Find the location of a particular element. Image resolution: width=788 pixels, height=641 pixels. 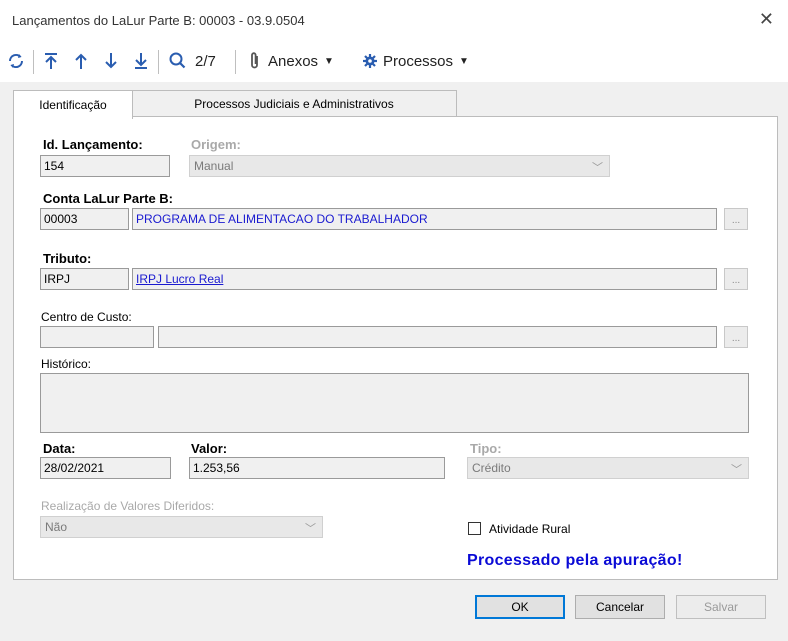

id-lancamento-field: 154 is located at coordinates (105, 166).